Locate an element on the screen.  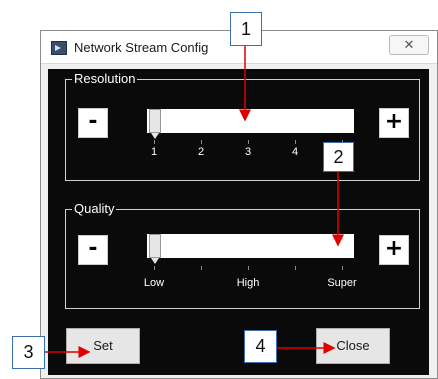
callout-4: 4 is located at coordinates (260, 346).